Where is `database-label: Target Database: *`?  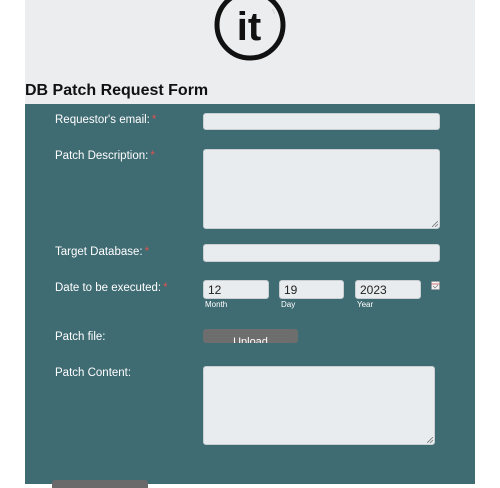
database-label: Target Database: * is located at coordinates (102, 252).